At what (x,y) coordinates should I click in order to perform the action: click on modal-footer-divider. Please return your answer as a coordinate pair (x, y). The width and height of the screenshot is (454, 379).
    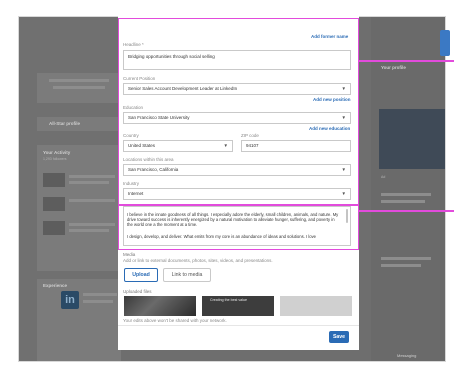
    Looking at the image, I should click on (238, 325).